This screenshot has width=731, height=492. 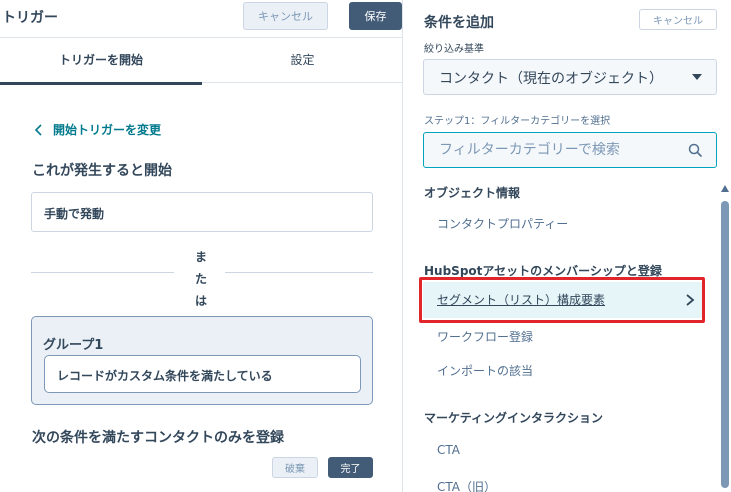 I want to click on condition-heading: 次の条件を満たすコンタクトのみを登録, so click(x=158, y=438).